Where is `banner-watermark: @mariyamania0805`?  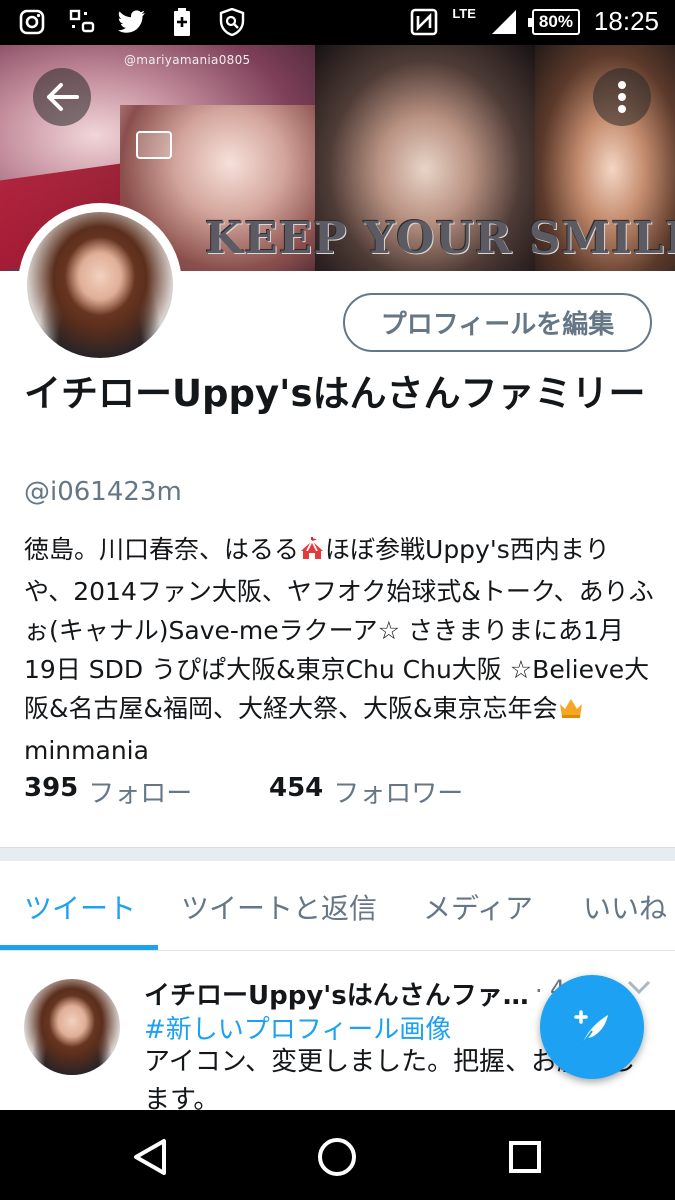 banner-watermark: @mariyamania0805 is located at coordinates (187, 60).